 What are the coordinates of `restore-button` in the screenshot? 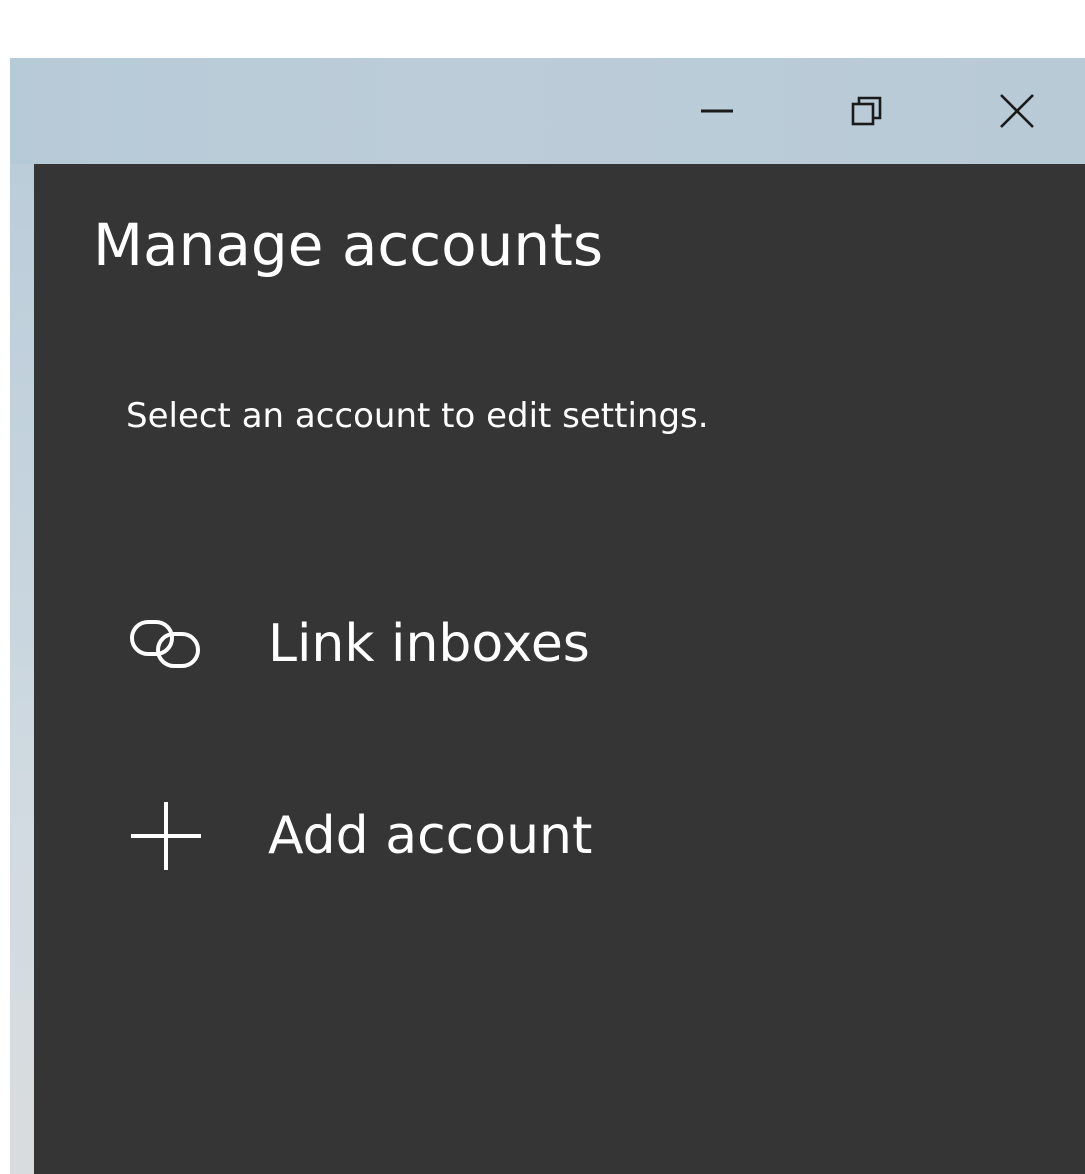 It's located at (867, 111).